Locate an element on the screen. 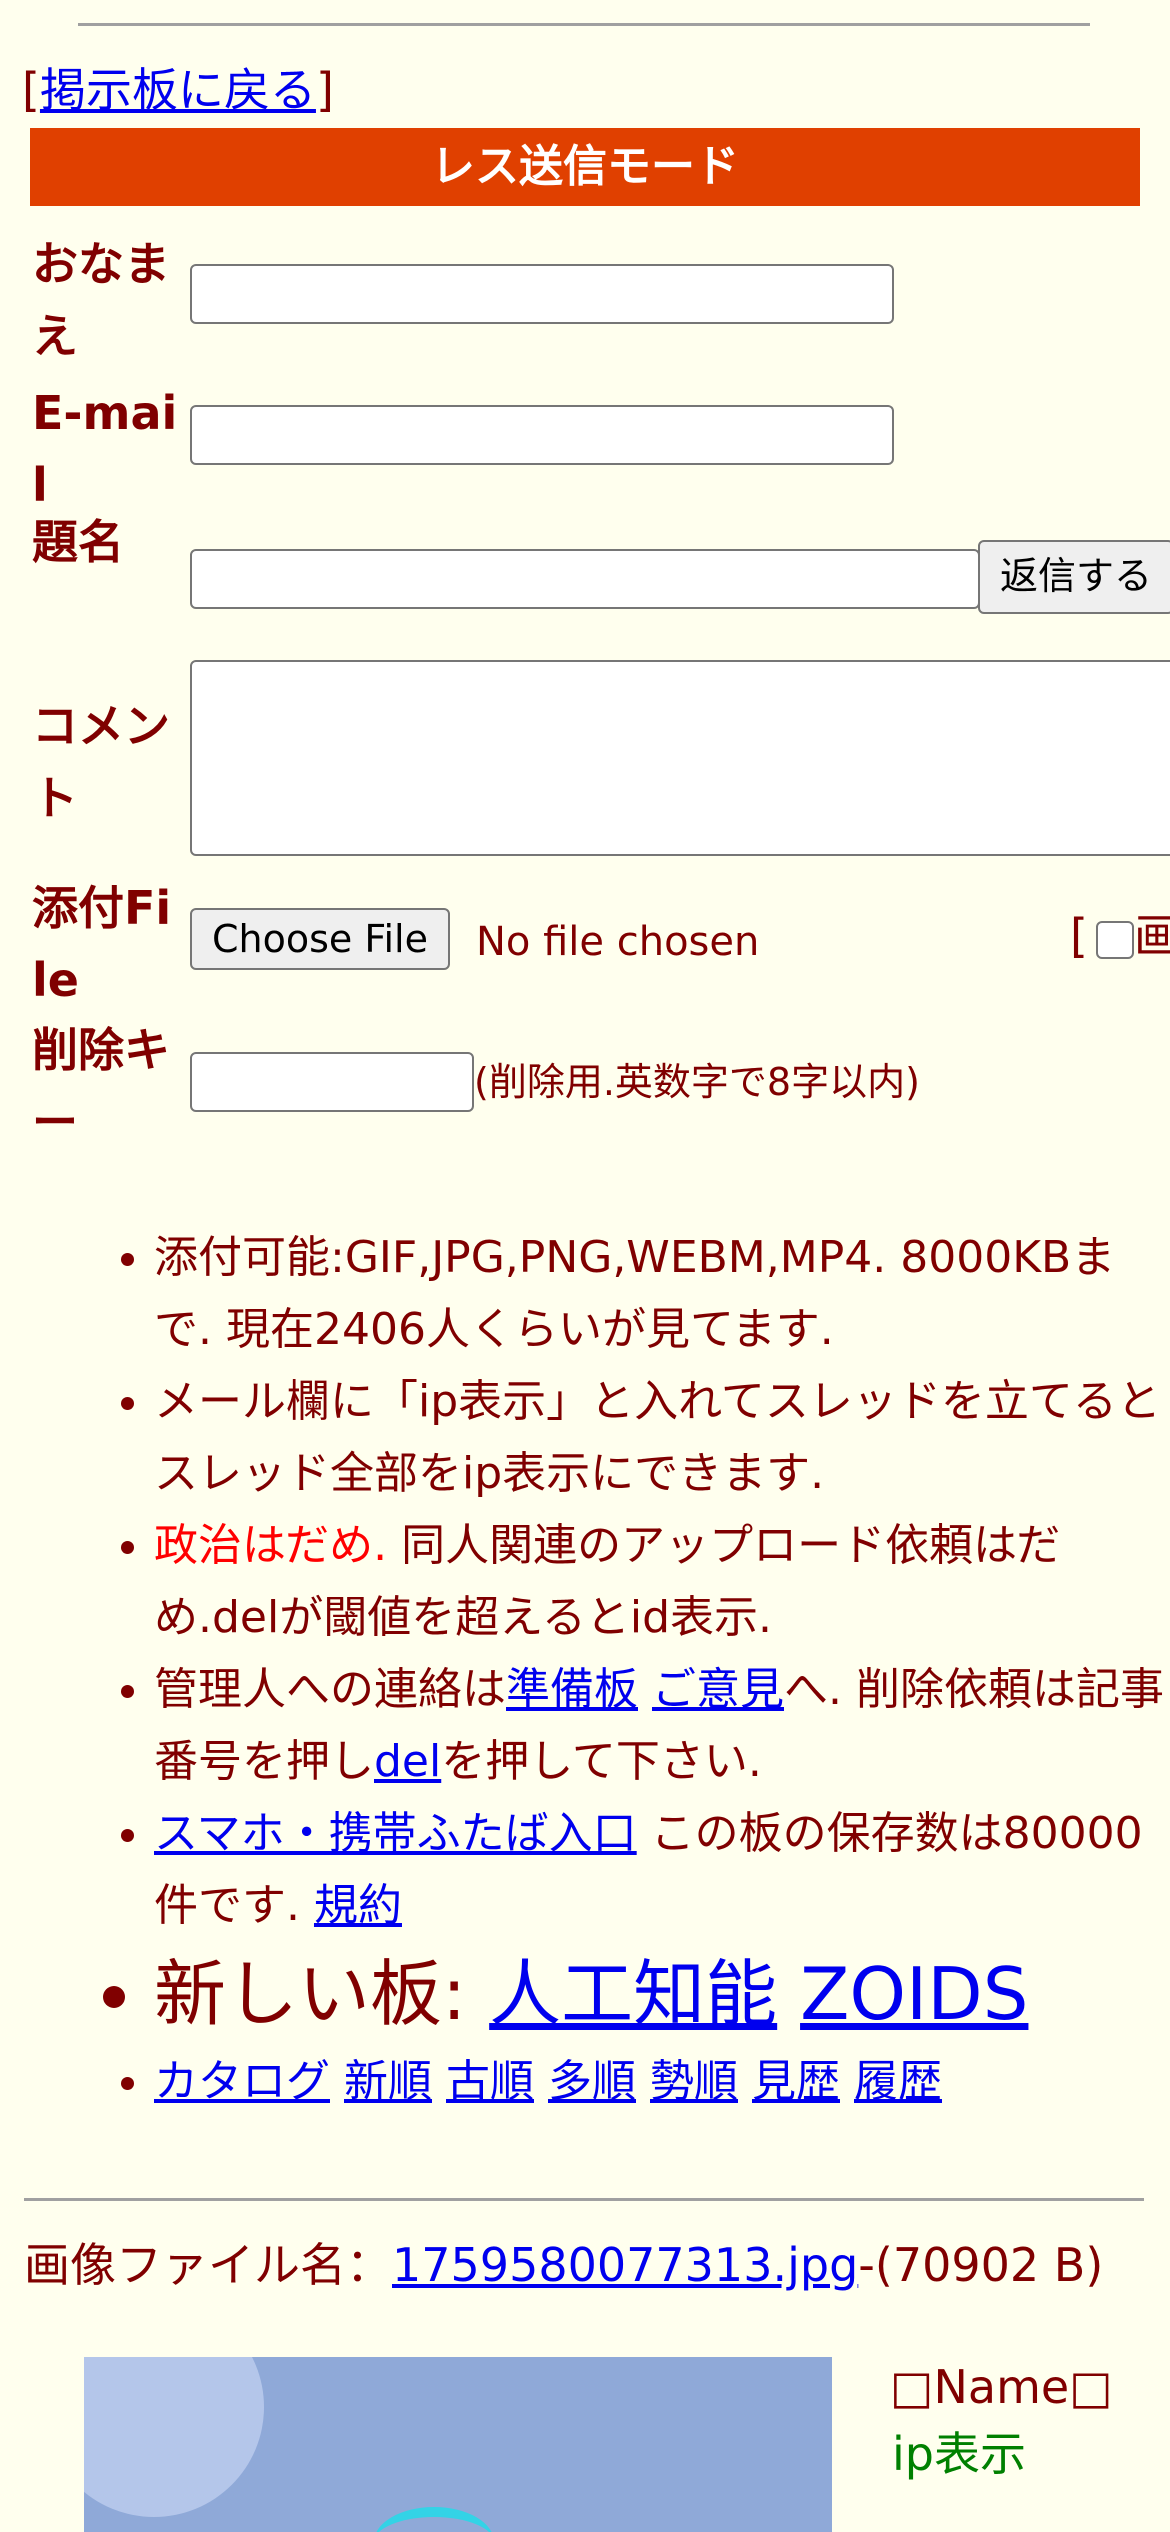 This screenshot has width=1170, height=2532. sort-new-link: 新順 is located at coordinates (388, 2081).